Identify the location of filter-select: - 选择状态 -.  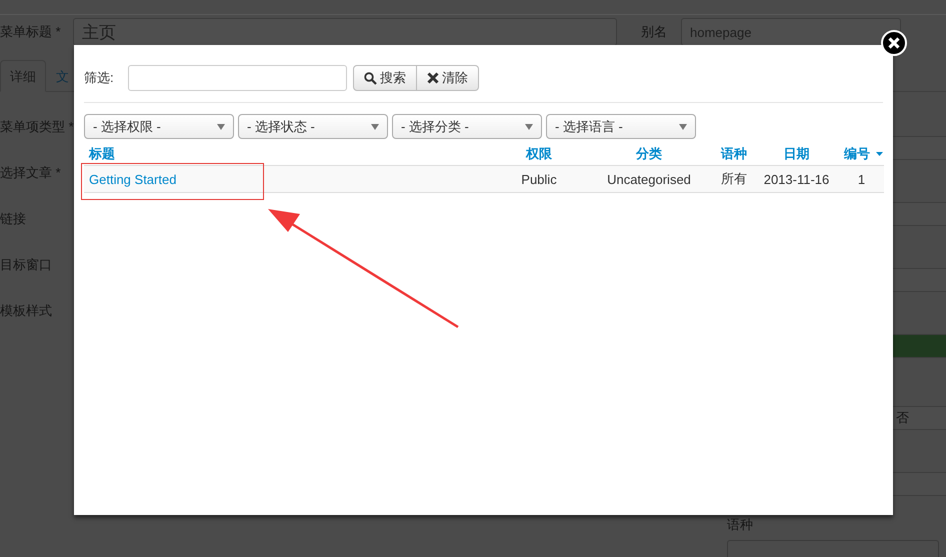
(313, 126).